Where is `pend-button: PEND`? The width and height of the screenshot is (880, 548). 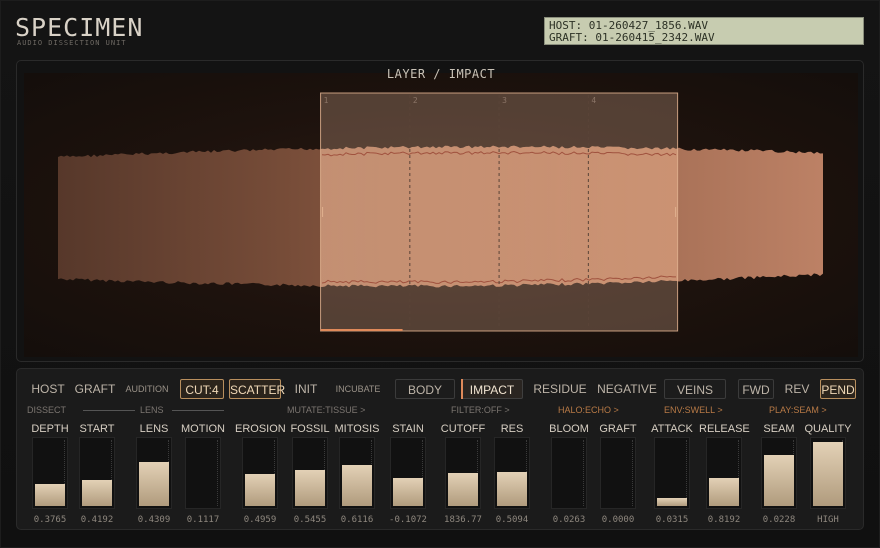 pend-button: PEND is located at coordinates (838, 389).